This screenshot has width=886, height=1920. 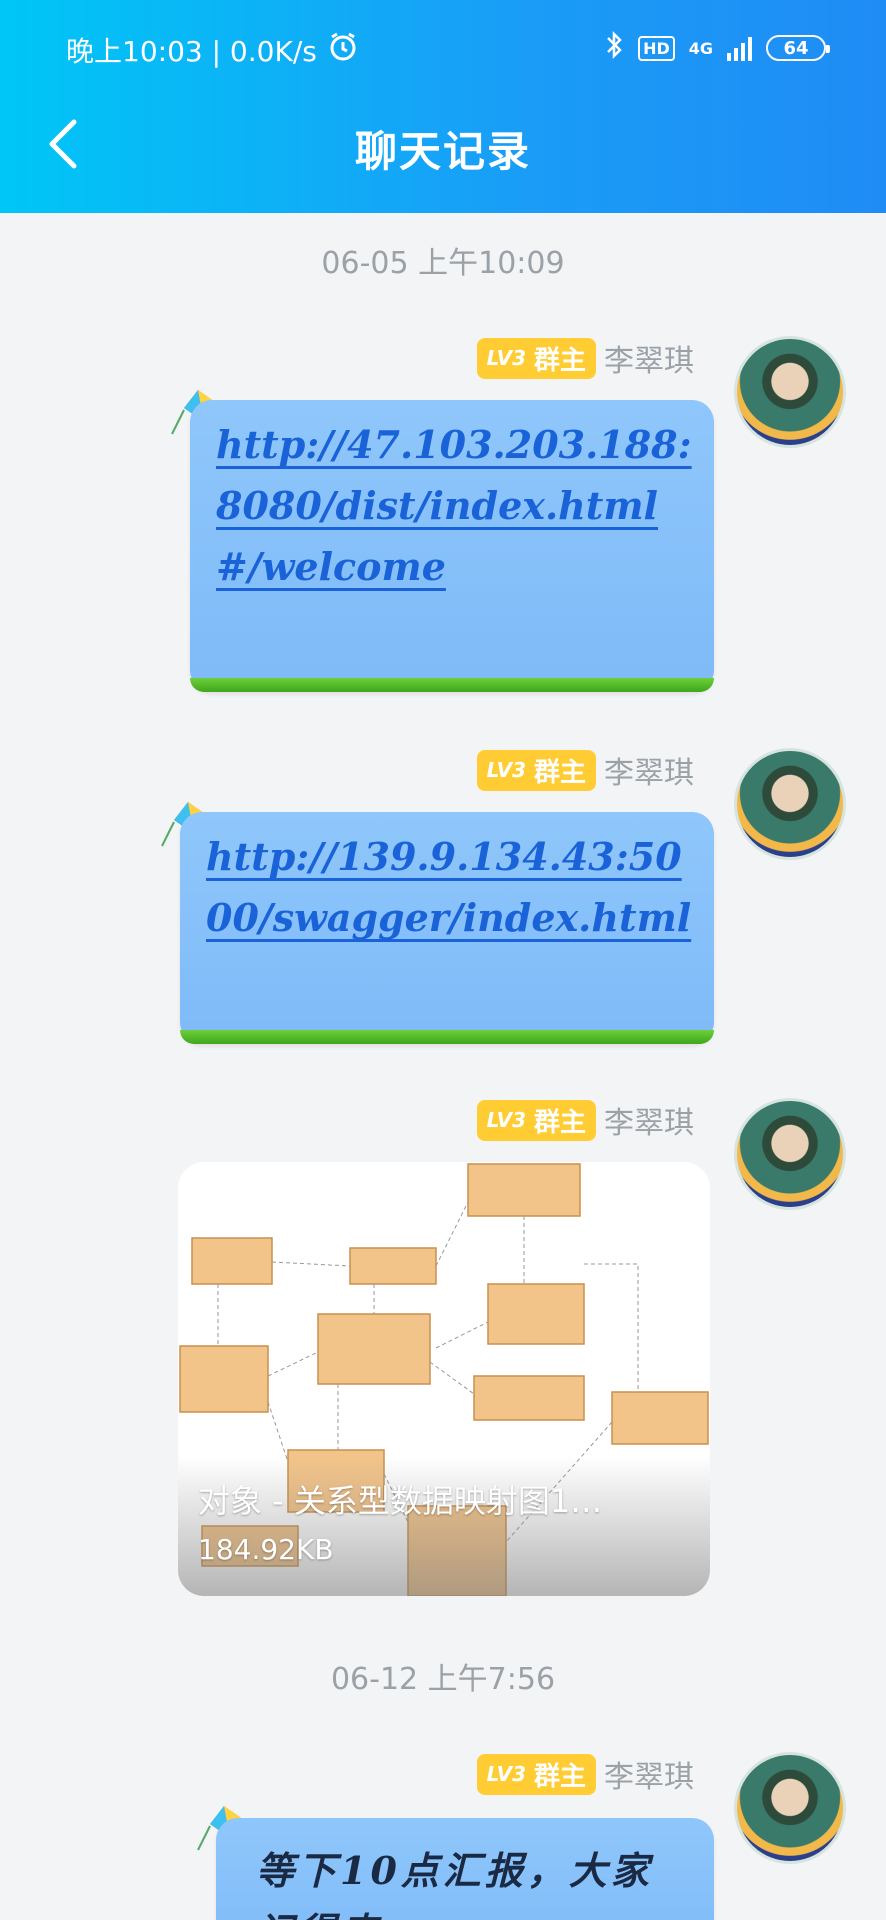 What do you see at coordinates (443, 106) in the screenshot?
I see `top-bar: 晚上10:03 | 0.0K/s HD 4G 64 聊天记录` at bounding box center [443, 106].